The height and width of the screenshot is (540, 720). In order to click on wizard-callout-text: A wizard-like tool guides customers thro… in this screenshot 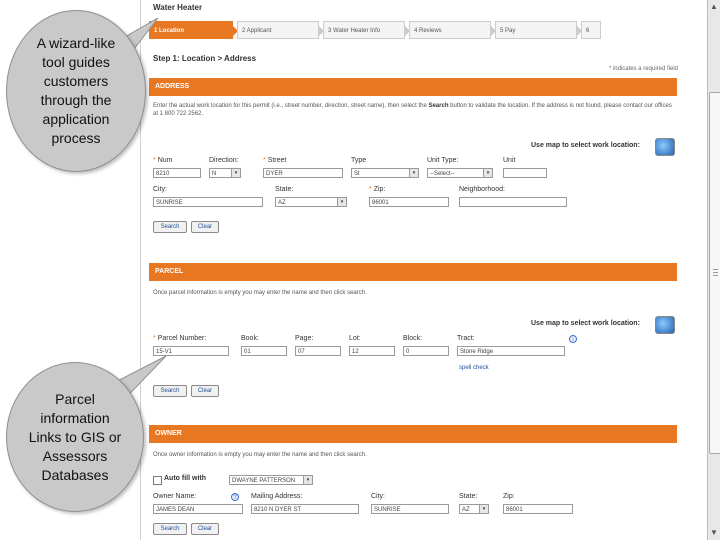, I will do `click(76, 90)`.